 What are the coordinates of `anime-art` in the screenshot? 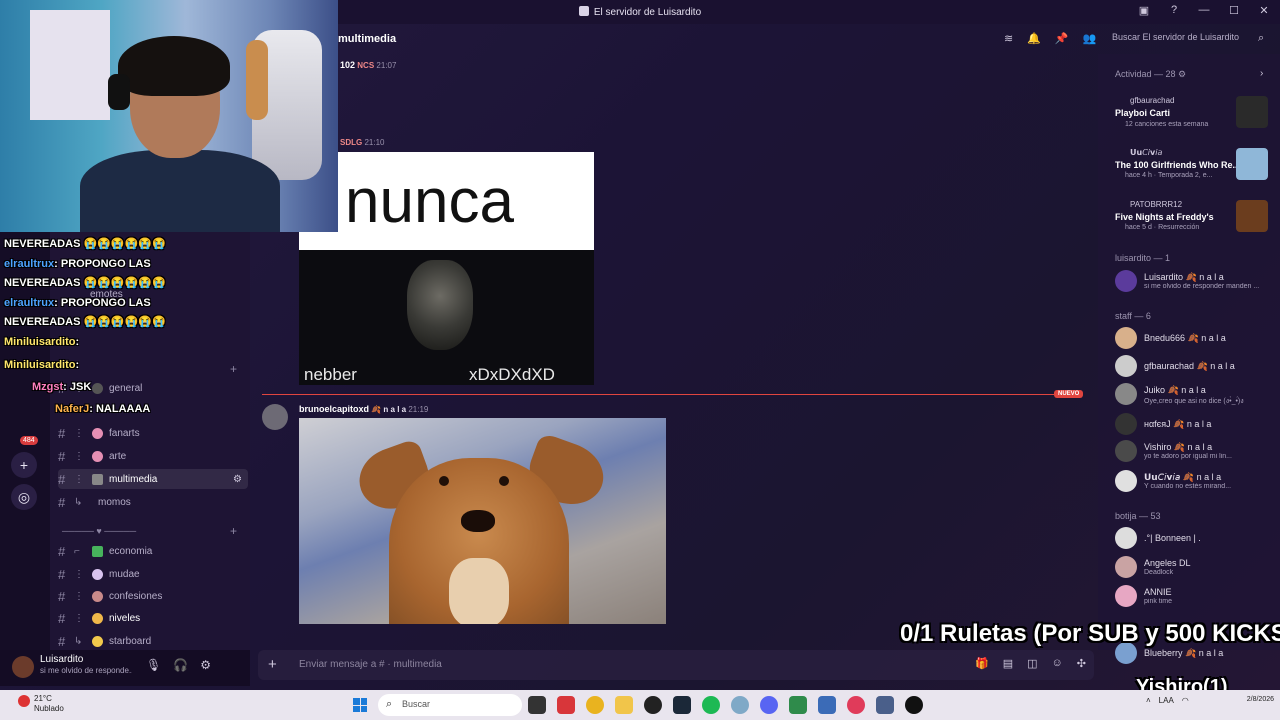 It's located at (1252, 164).